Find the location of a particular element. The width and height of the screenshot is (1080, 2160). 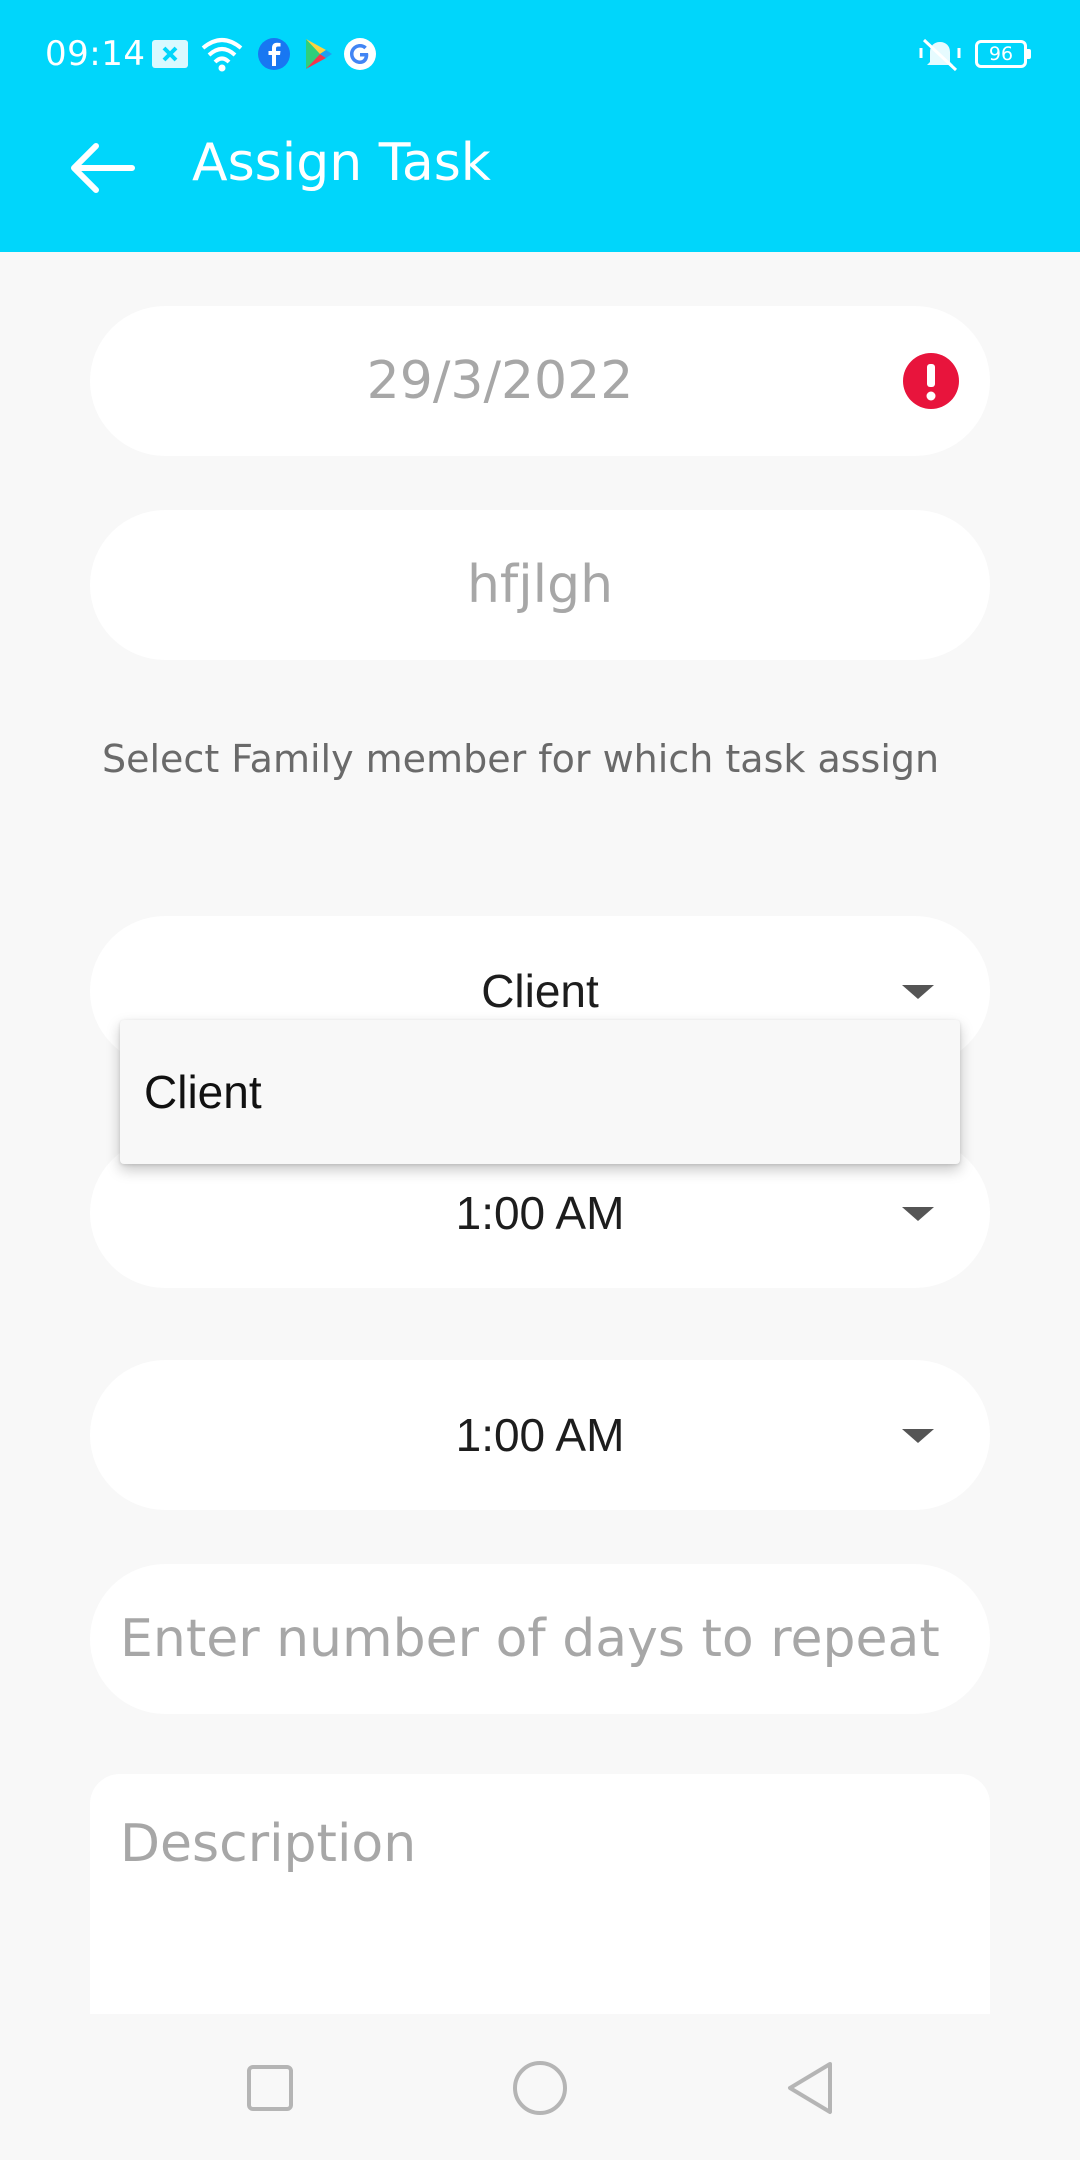

description-input: Description is located at coordinates (540, 1894).